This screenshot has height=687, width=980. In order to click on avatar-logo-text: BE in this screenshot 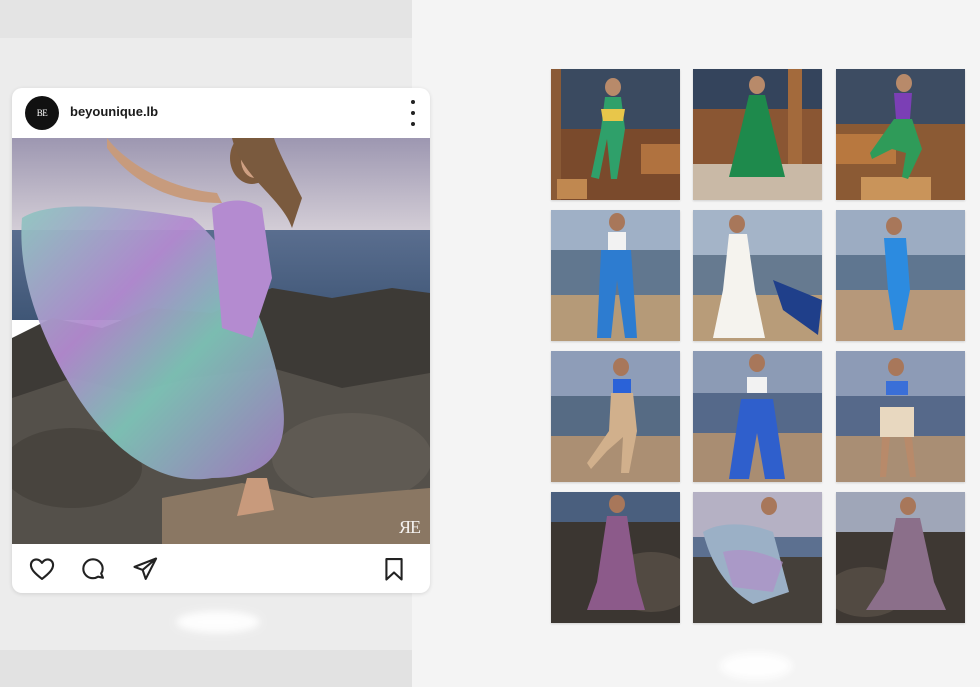, I will do `click(42, 113)`.